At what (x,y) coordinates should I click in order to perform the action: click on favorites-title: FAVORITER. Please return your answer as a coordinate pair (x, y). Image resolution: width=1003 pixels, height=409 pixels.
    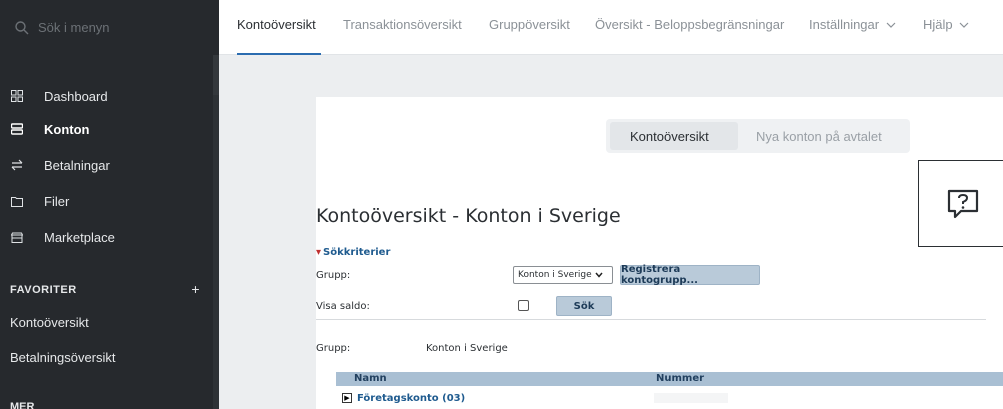
    Looking at the image, I should click on (43, 290).